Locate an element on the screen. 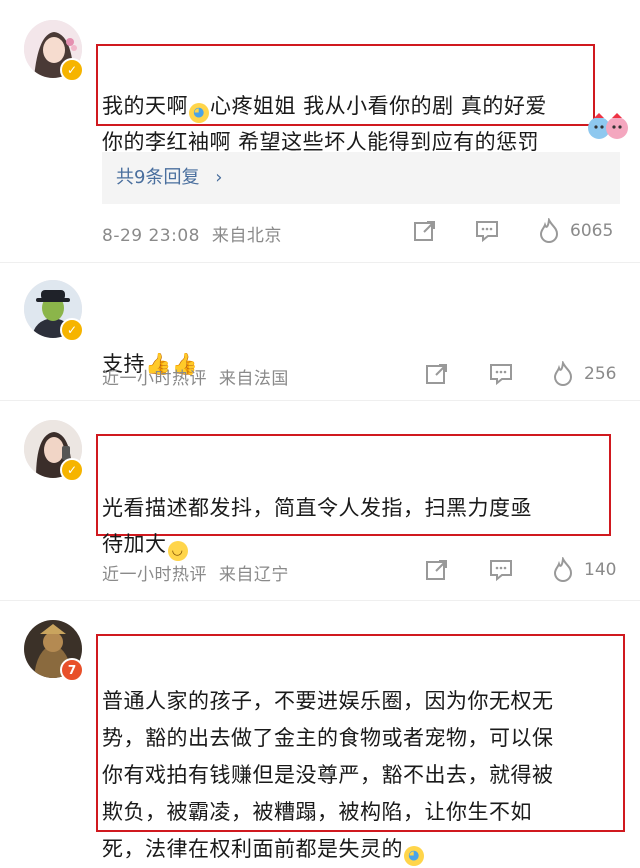 This screenshot has height=868, width=640. like-count: 256 is located at coordinates (600, 374).